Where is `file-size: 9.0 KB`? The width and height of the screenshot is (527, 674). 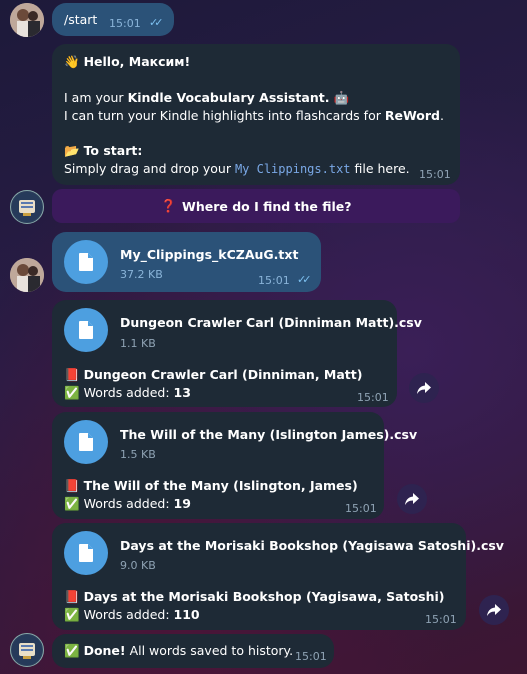 file-size: 9.0 KB is located at coordinates (138, 565).